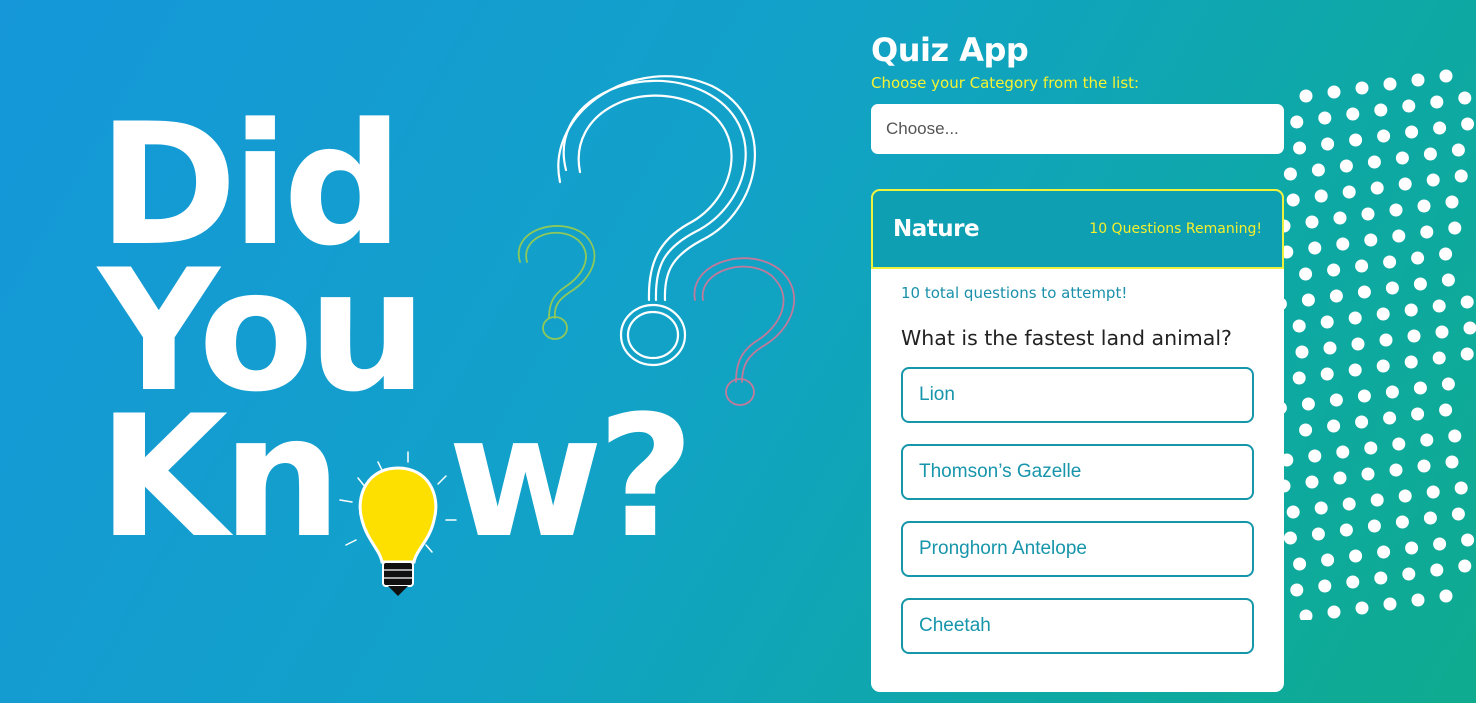 This screenshot has height=703, width=1476. I want to click on question-mark-pink-icon, so click(744, 331).